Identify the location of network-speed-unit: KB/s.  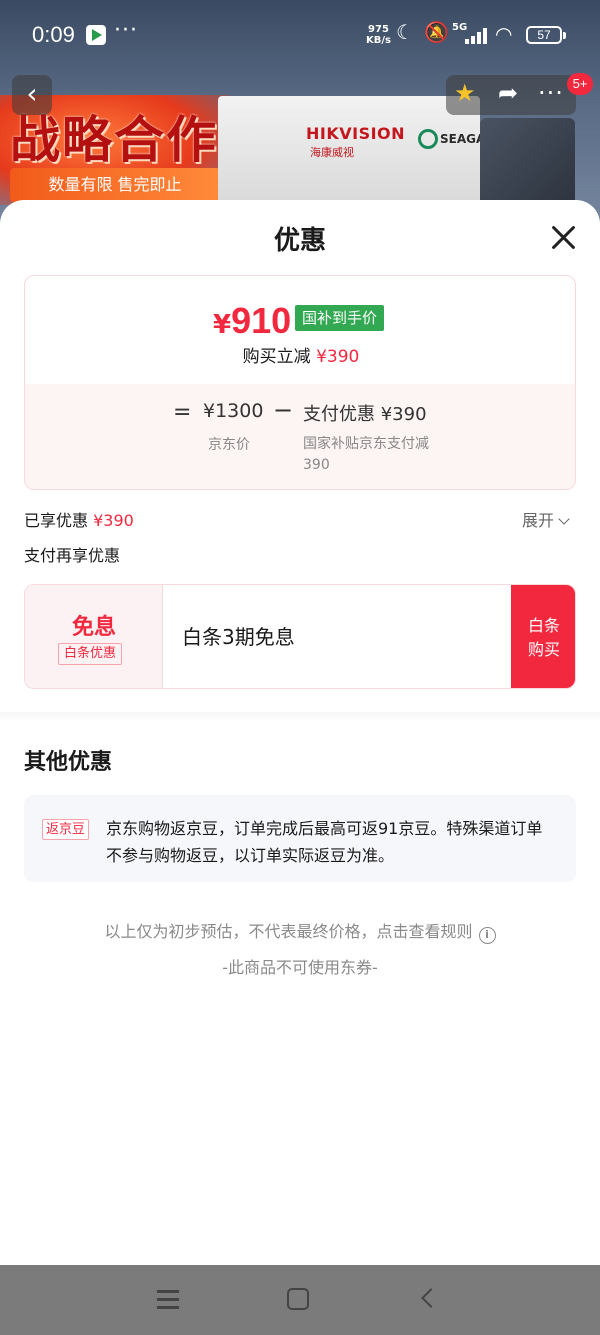
(378, 40).